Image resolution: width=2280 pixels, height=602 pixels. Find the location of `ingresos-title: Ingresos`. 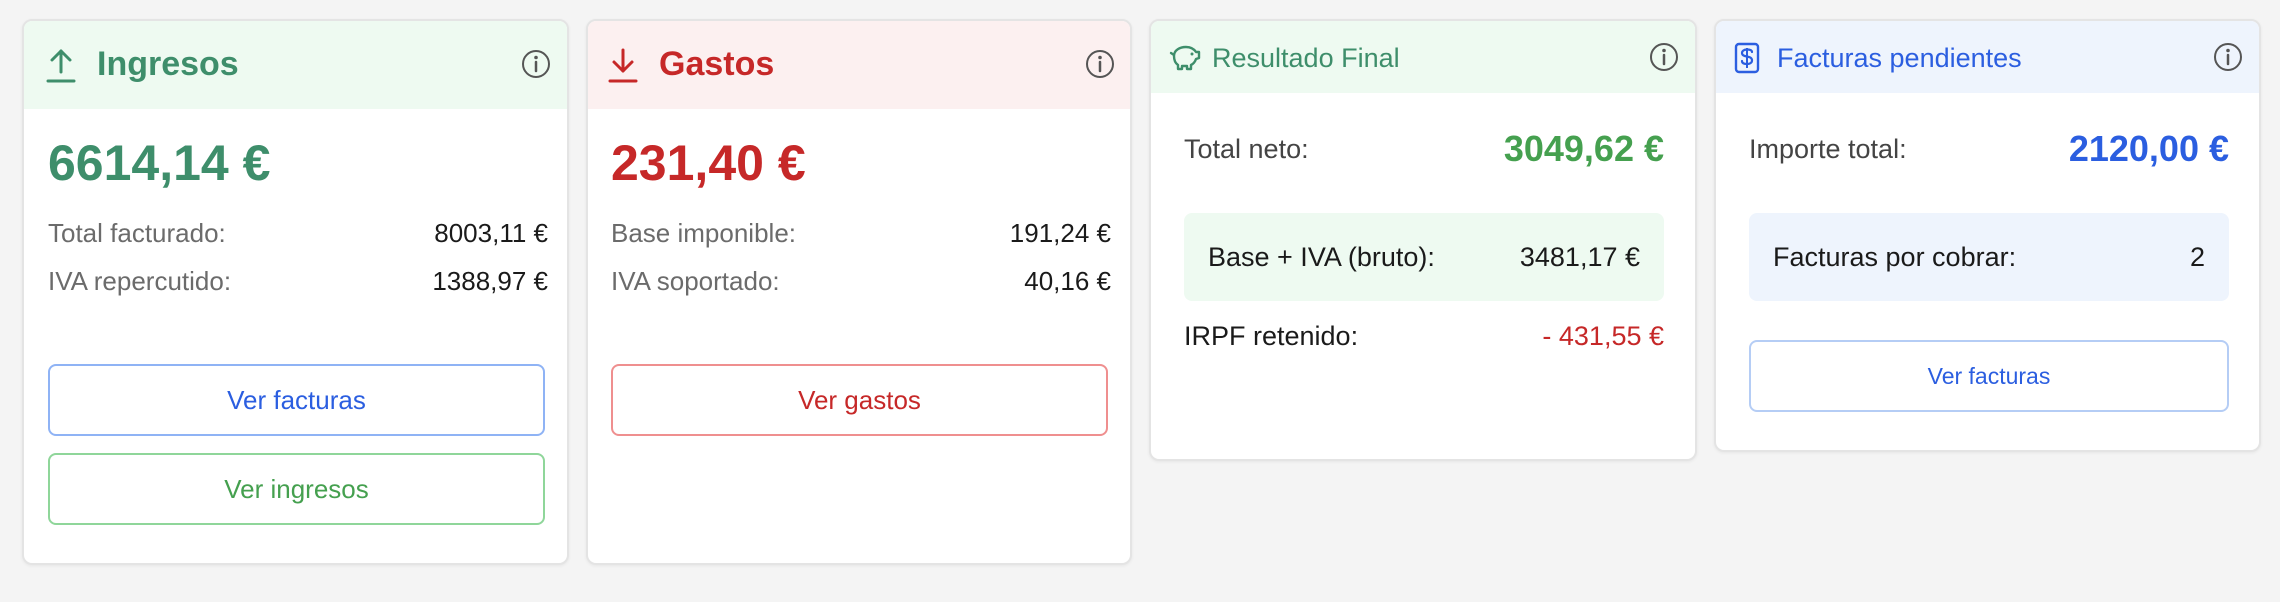

ingresos-title: Ingresos is located at coordinates (168, 64).